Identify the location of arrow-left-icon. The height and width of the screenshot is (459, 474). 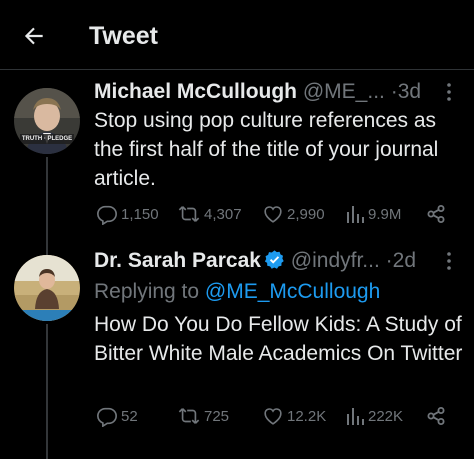
(33, 36).